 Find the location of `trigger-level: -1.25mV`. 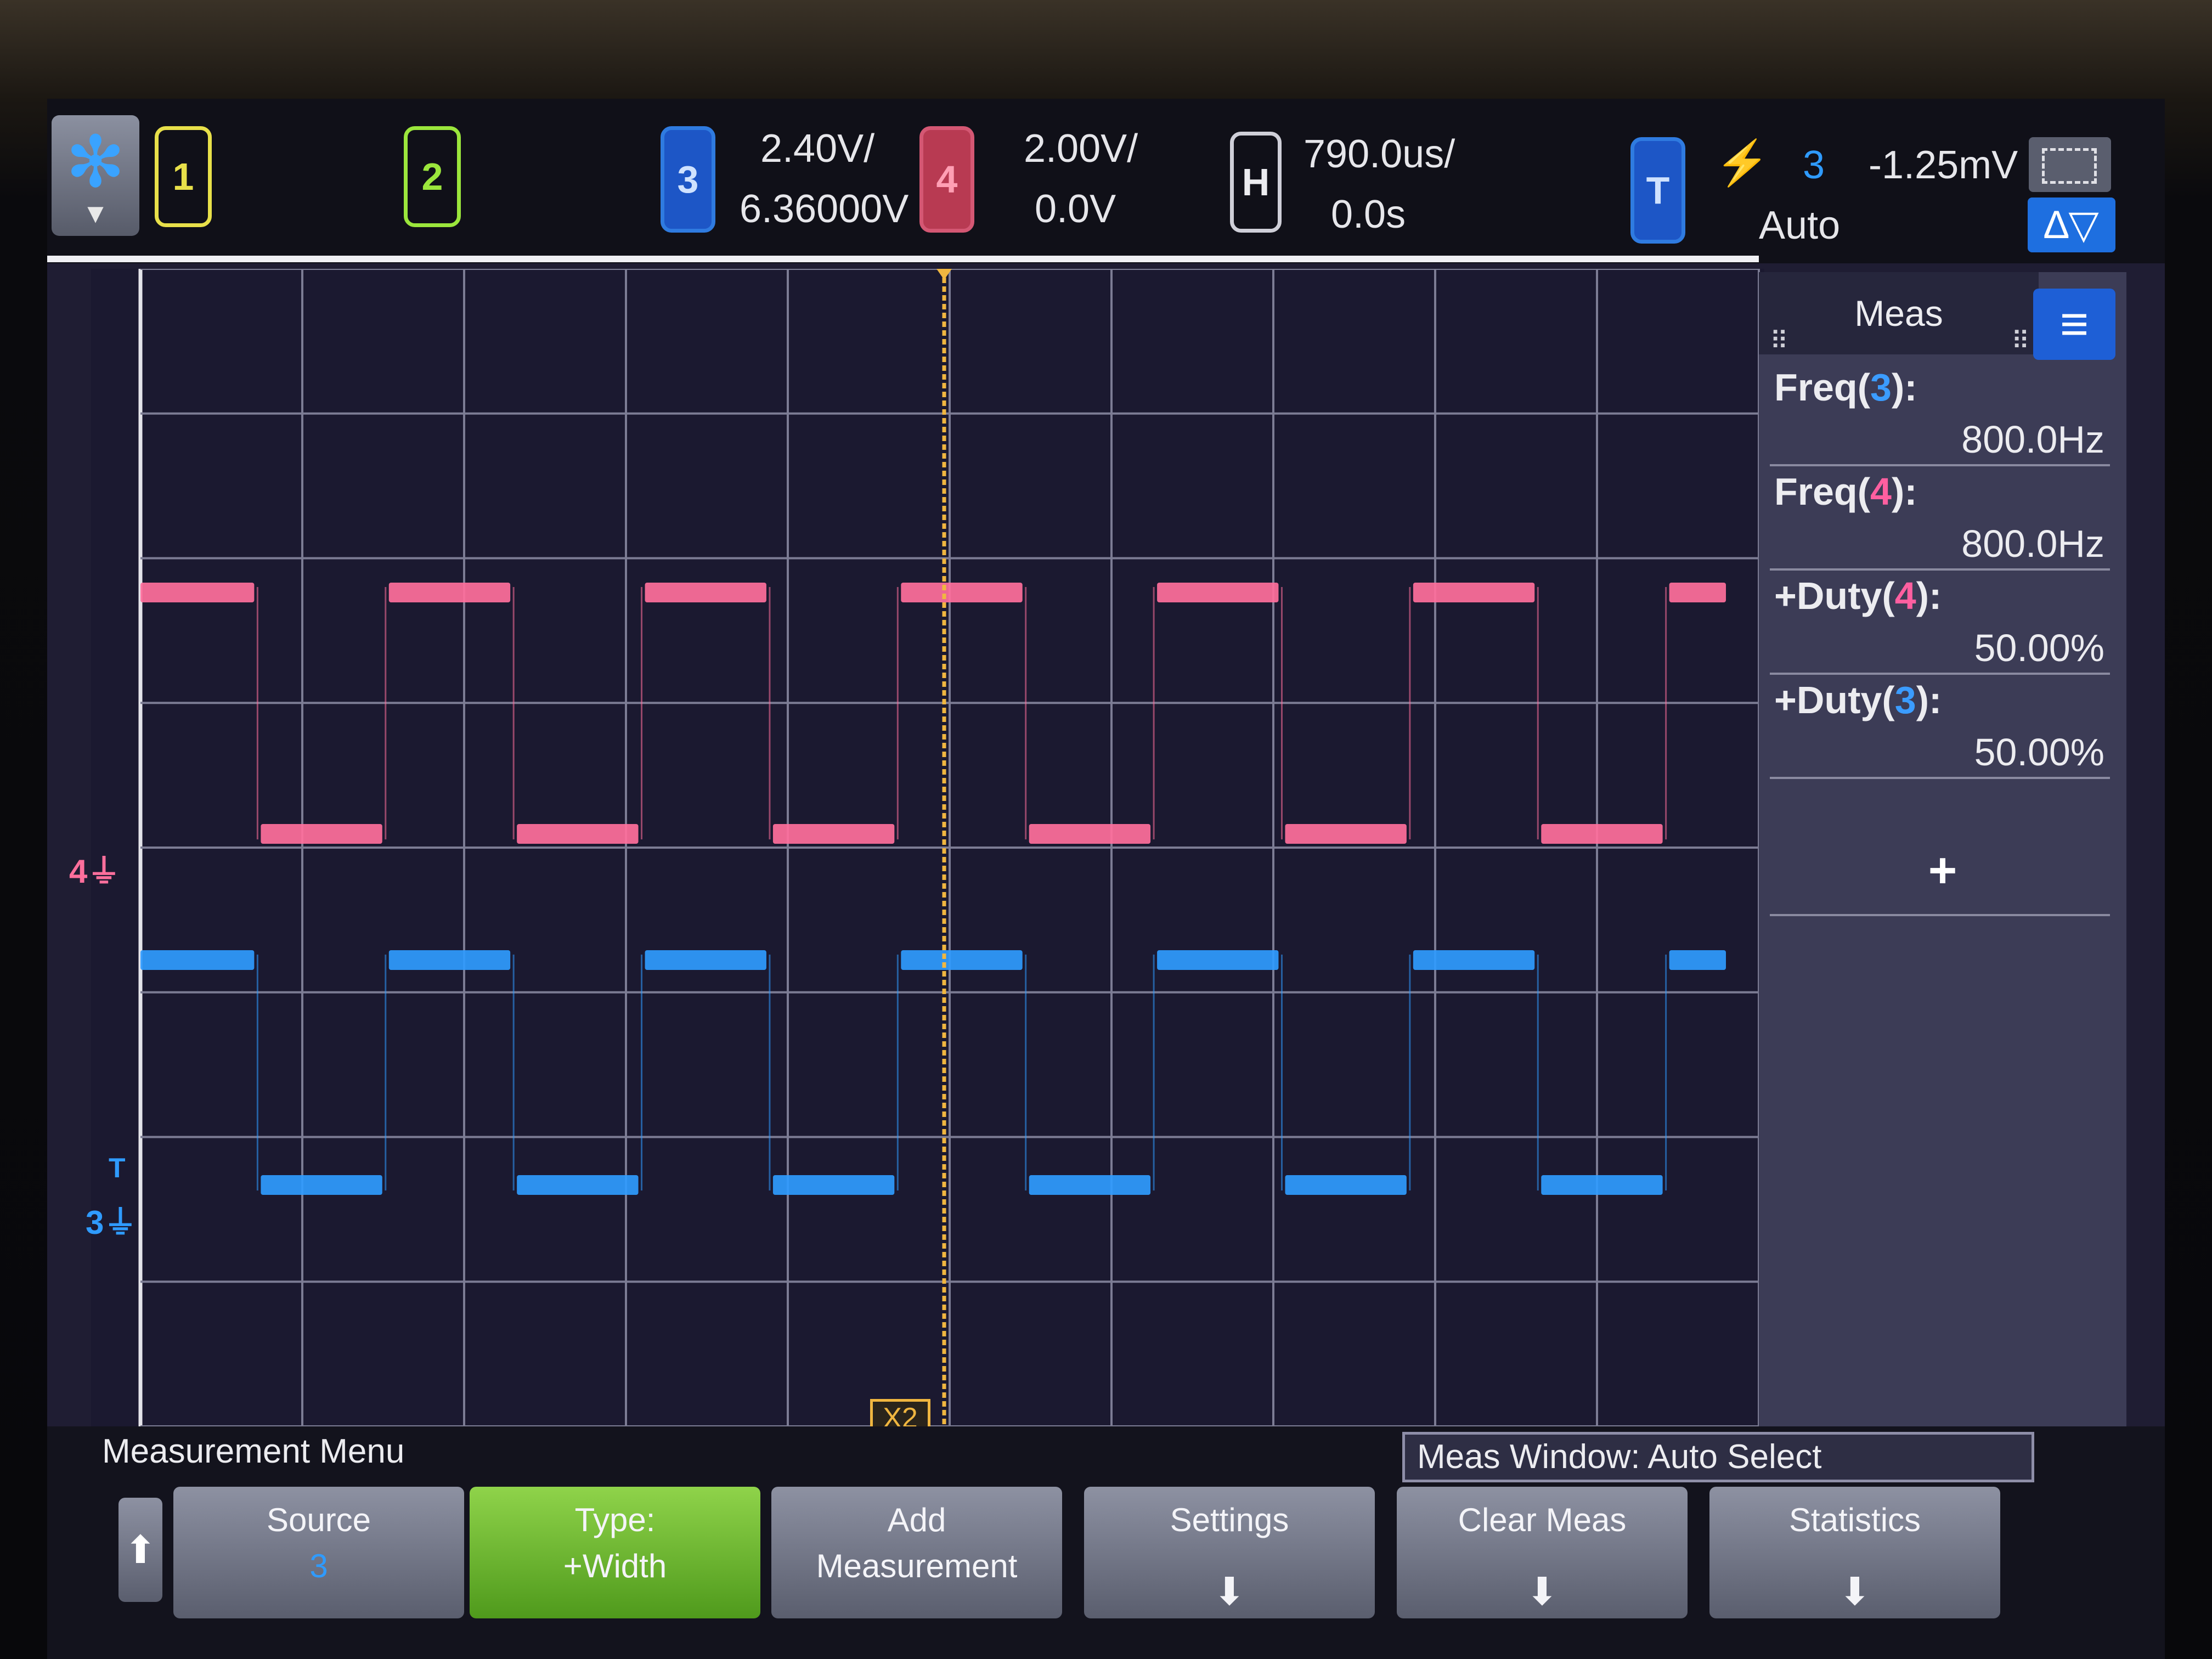

trigger-level: -1.25mV is located at coordinates (1943, 165).